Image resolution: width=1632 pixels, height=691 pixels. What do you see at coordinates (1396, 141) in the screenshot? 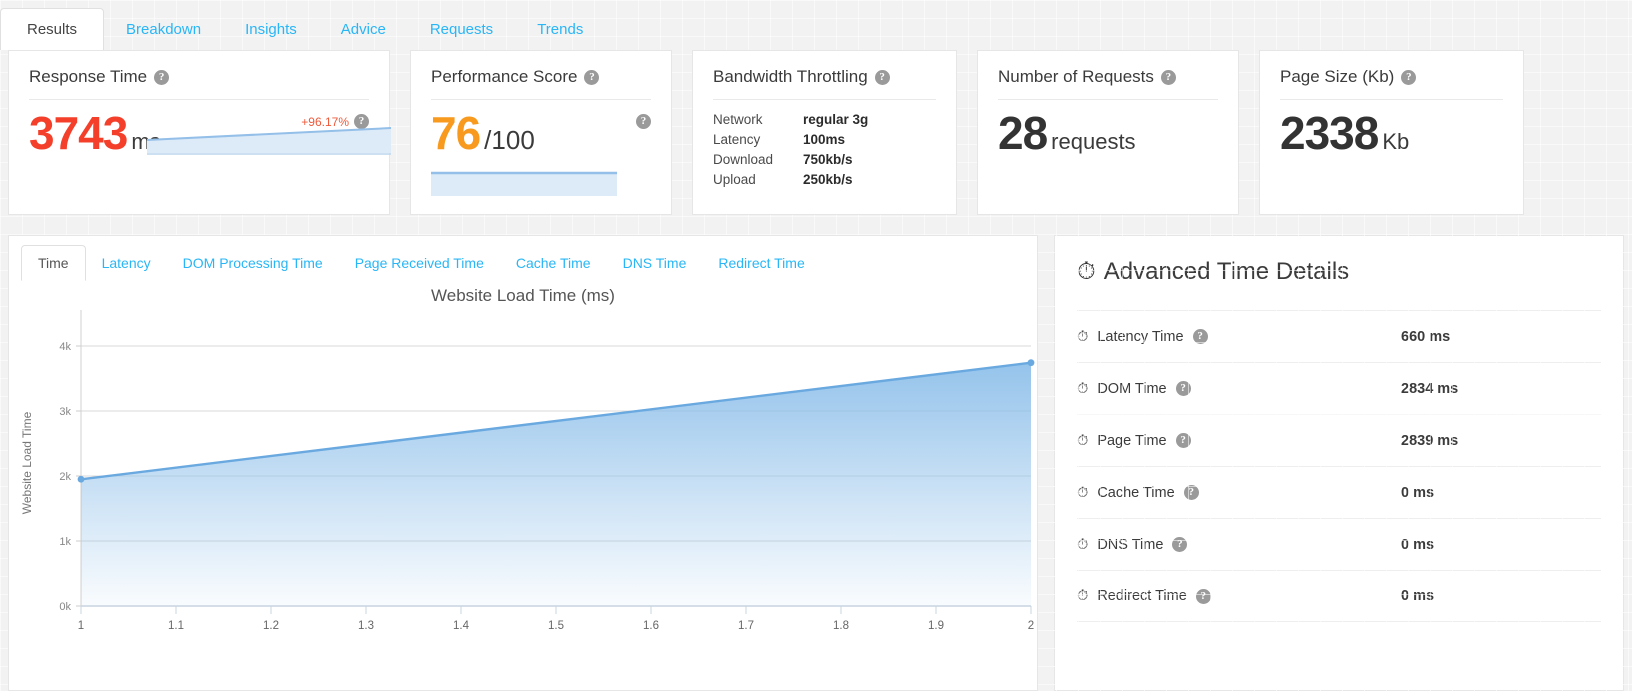
I see `page-size-unit: Kb` at bounding box center [1396, 141].